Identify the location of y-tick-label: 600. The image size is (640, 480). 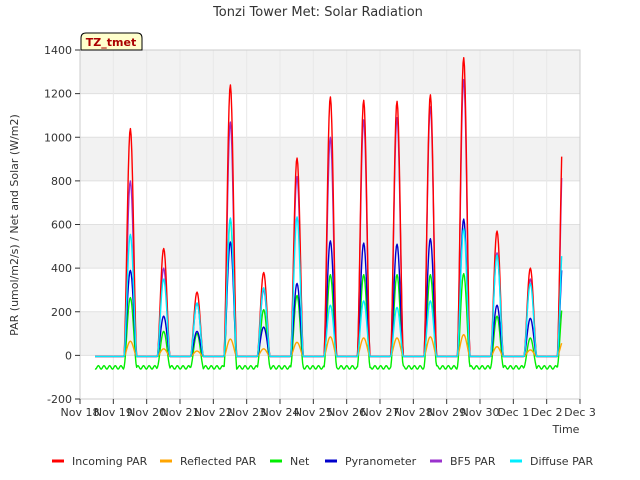
(61, 225).